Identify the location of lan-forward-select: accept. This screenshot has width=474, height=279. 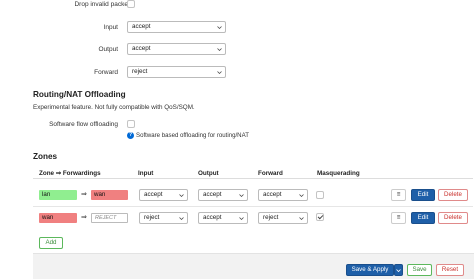
(283, 195).